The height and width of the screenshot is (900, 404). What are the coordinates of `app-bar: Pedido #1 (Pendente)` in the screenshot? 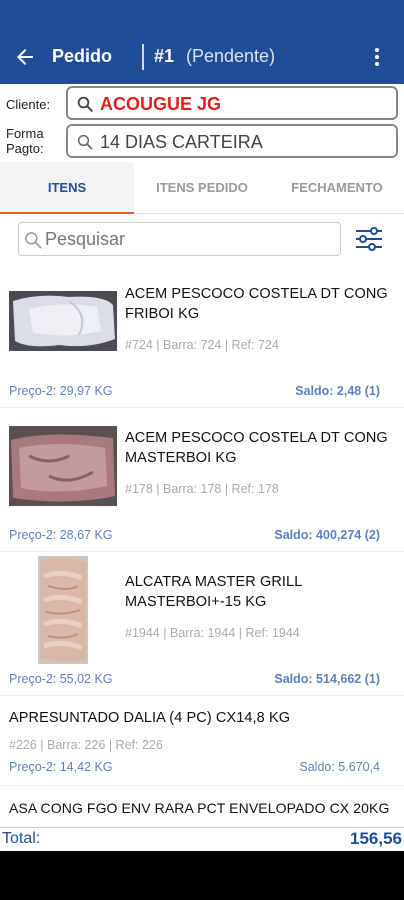 It's located at (202, 42).